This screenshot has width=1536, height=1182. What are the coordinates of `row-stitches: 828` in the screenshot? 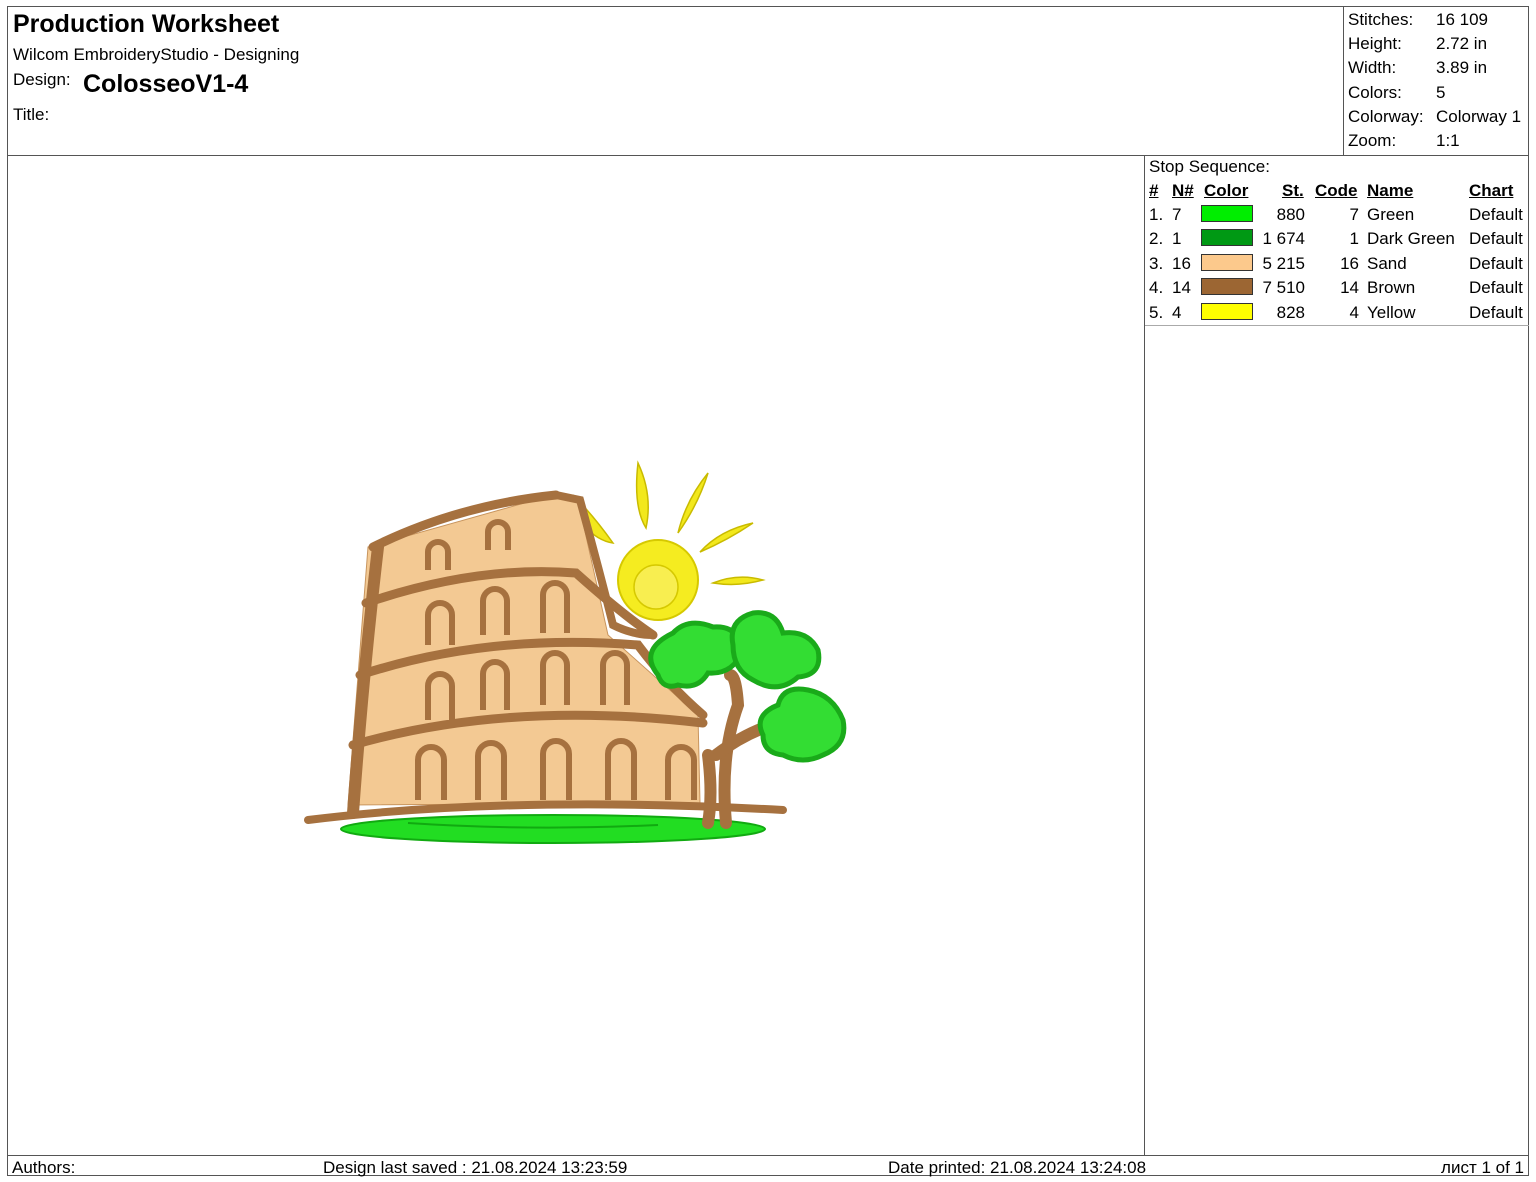 It's located at (1290, 312).